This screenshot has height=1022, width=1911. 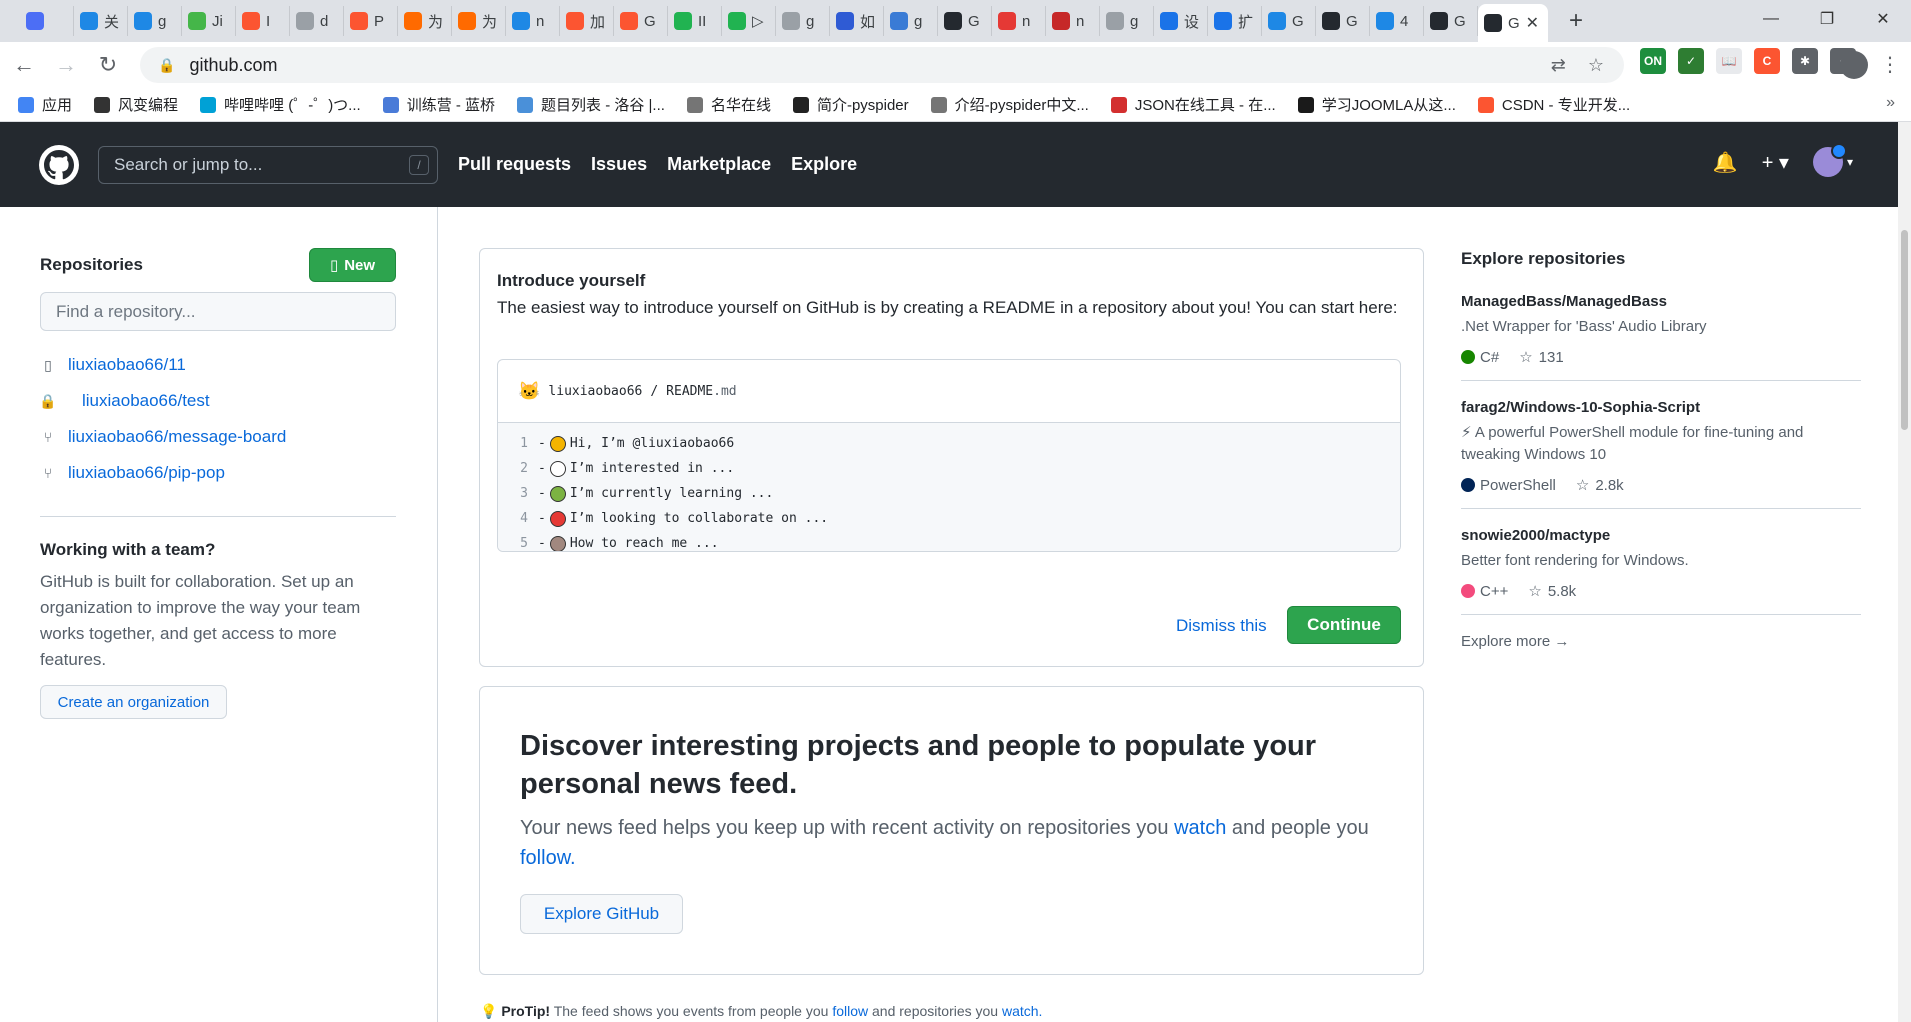 What do you see at coordinates (1221, 626) in the screenshot?
I see `dismiss-link: Dismiss this` at bounding box center [1221, 626].